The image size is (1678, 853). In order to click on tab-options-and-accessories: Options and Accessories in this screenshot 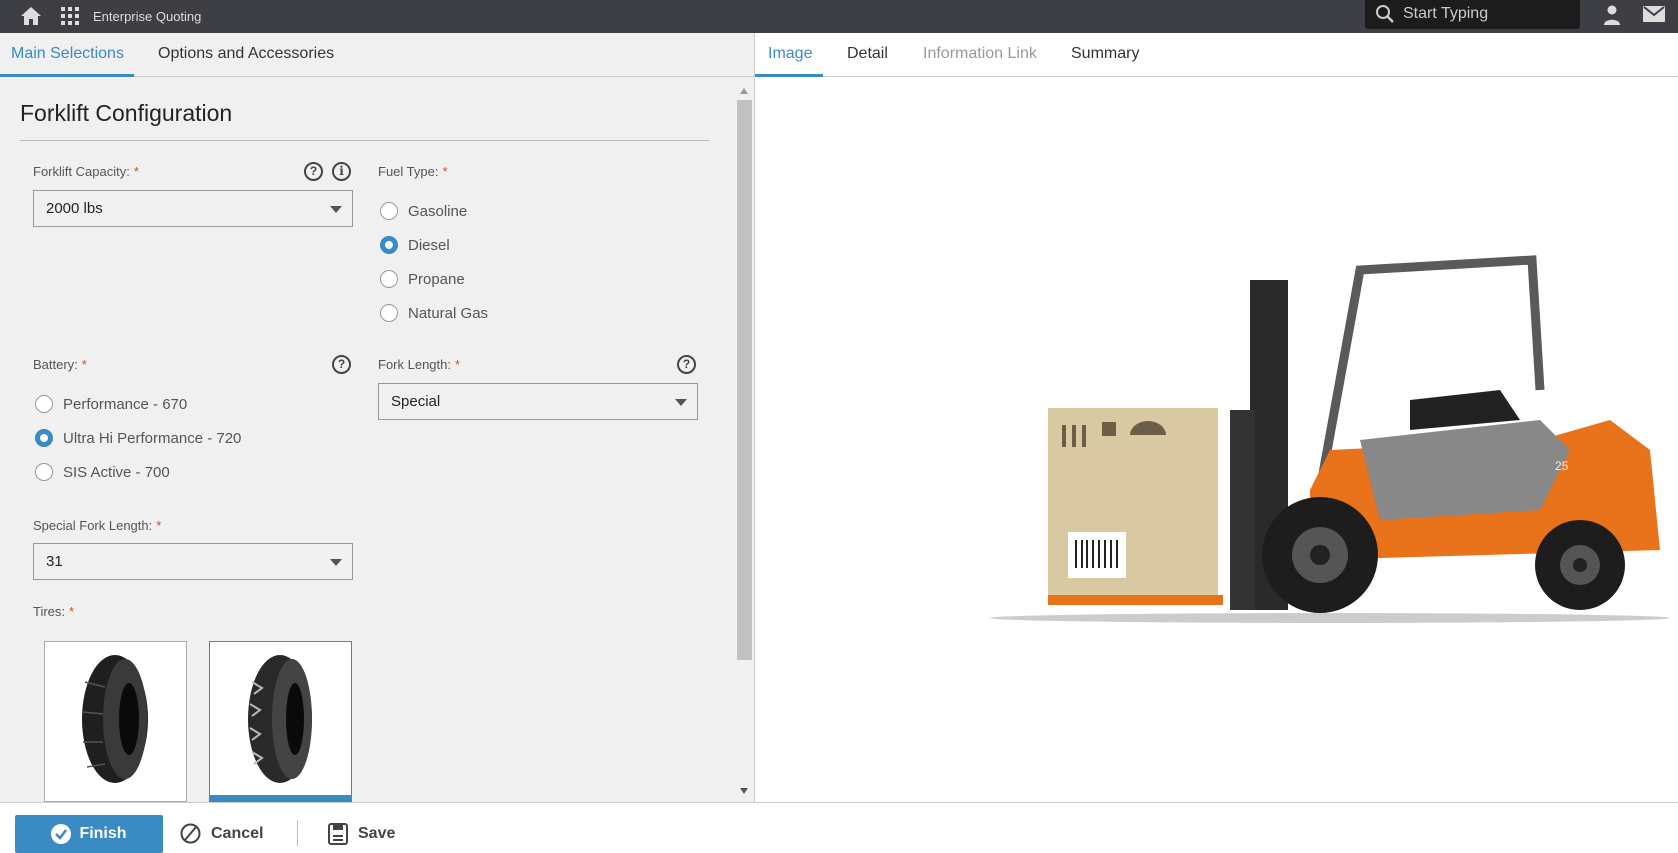, I will do `click(246, 54)`.